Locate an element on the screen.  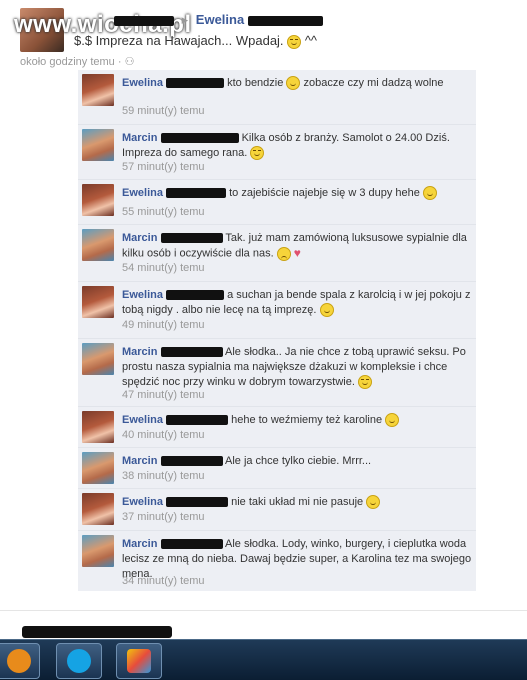
comment-time: 57 minut(y) temu is located at coordinates (163, 167).